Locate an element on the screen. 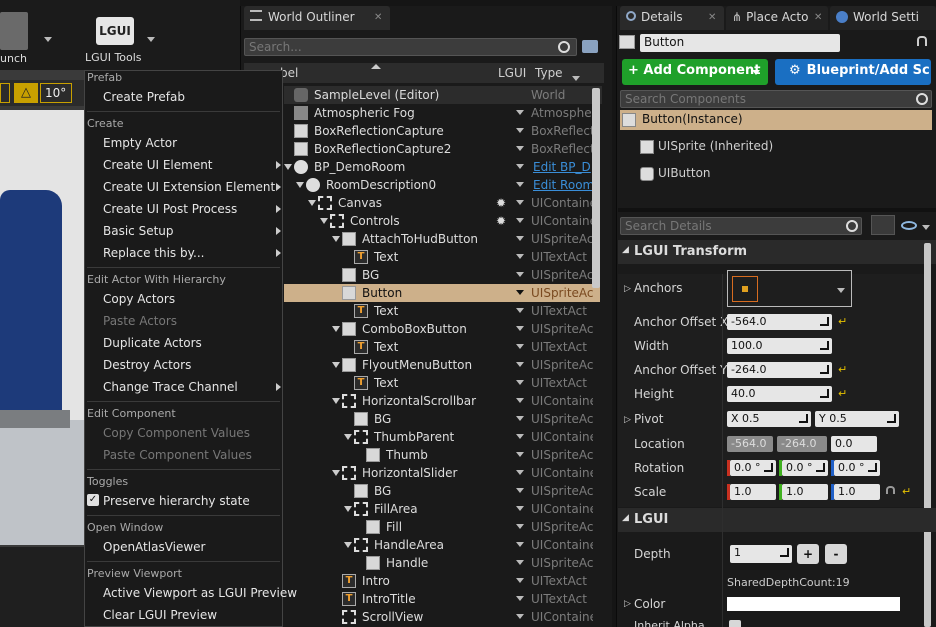  outliner-row: FlyoutMenuButton UISpriteAc is located at coordinates (443, 365).